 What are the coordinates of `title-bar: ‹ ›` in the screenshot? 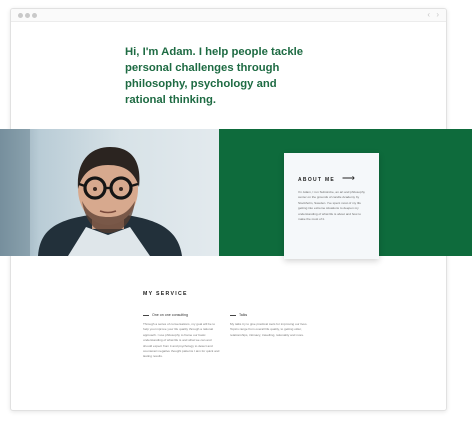 It's located at (228, 15).